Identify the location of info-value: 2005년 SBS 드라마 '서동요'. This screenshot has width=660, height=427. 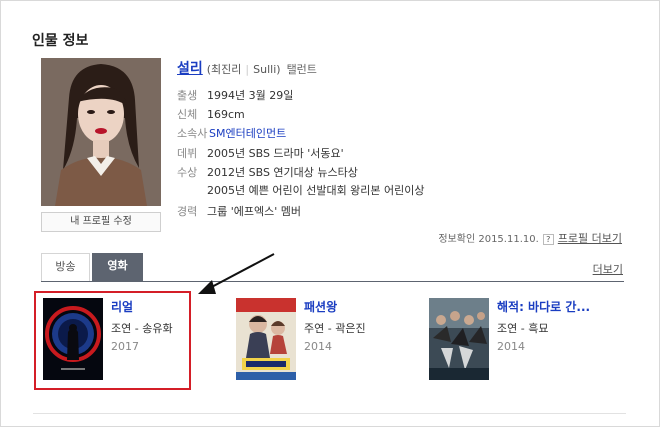
(275, 153).